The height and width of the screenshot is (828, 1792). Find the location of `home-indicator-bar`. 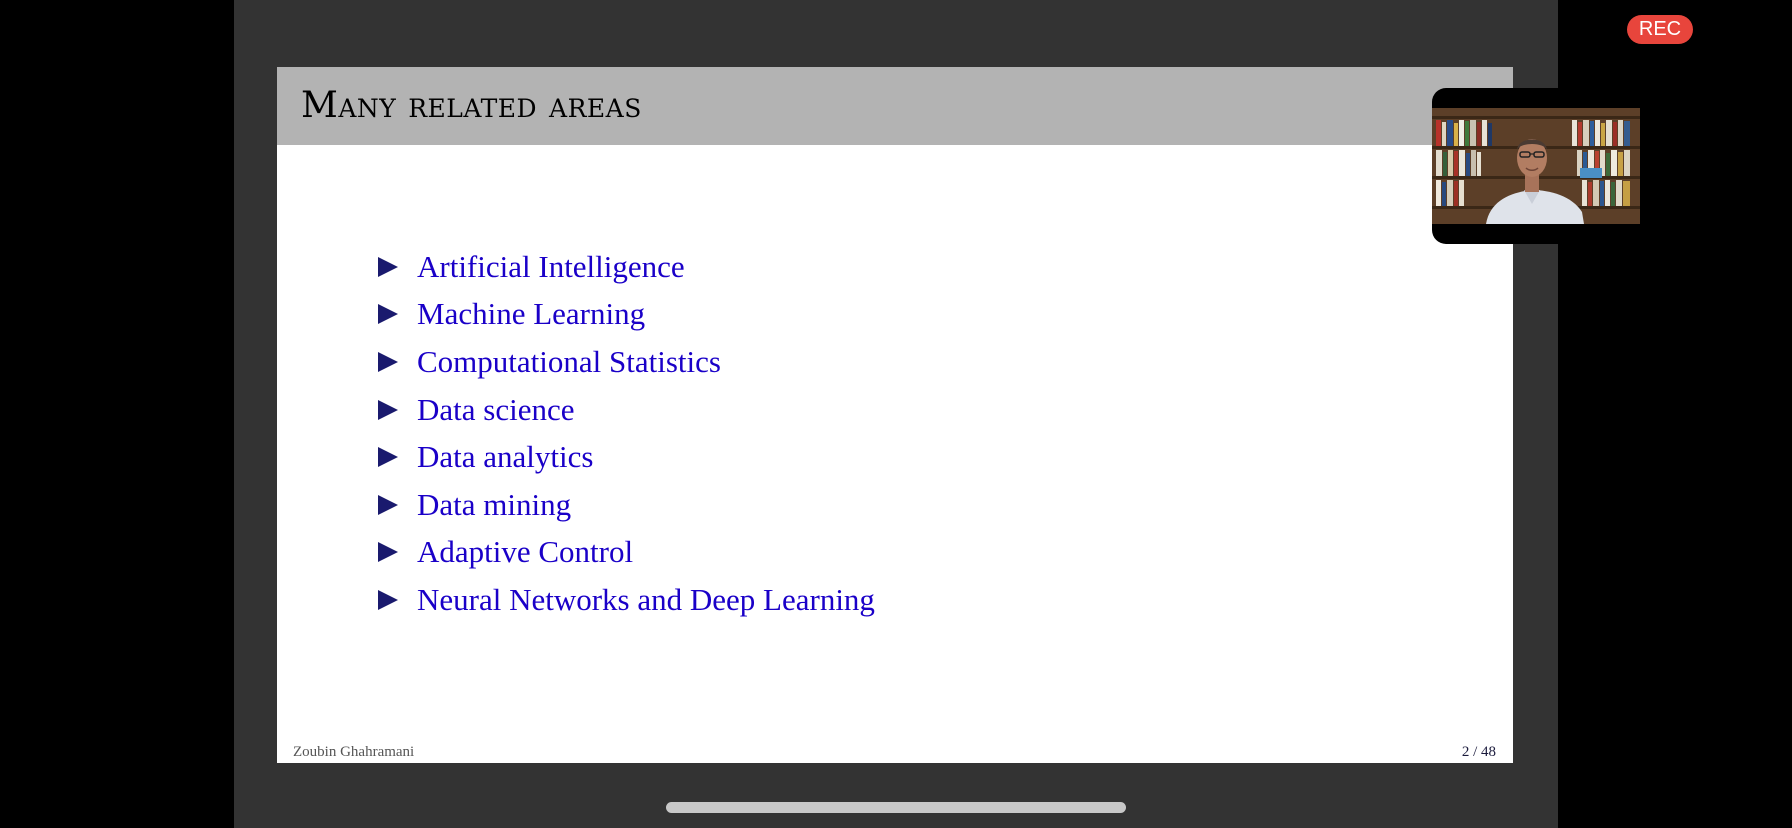

home-indicator-bar is located at coordinates (896, 807).